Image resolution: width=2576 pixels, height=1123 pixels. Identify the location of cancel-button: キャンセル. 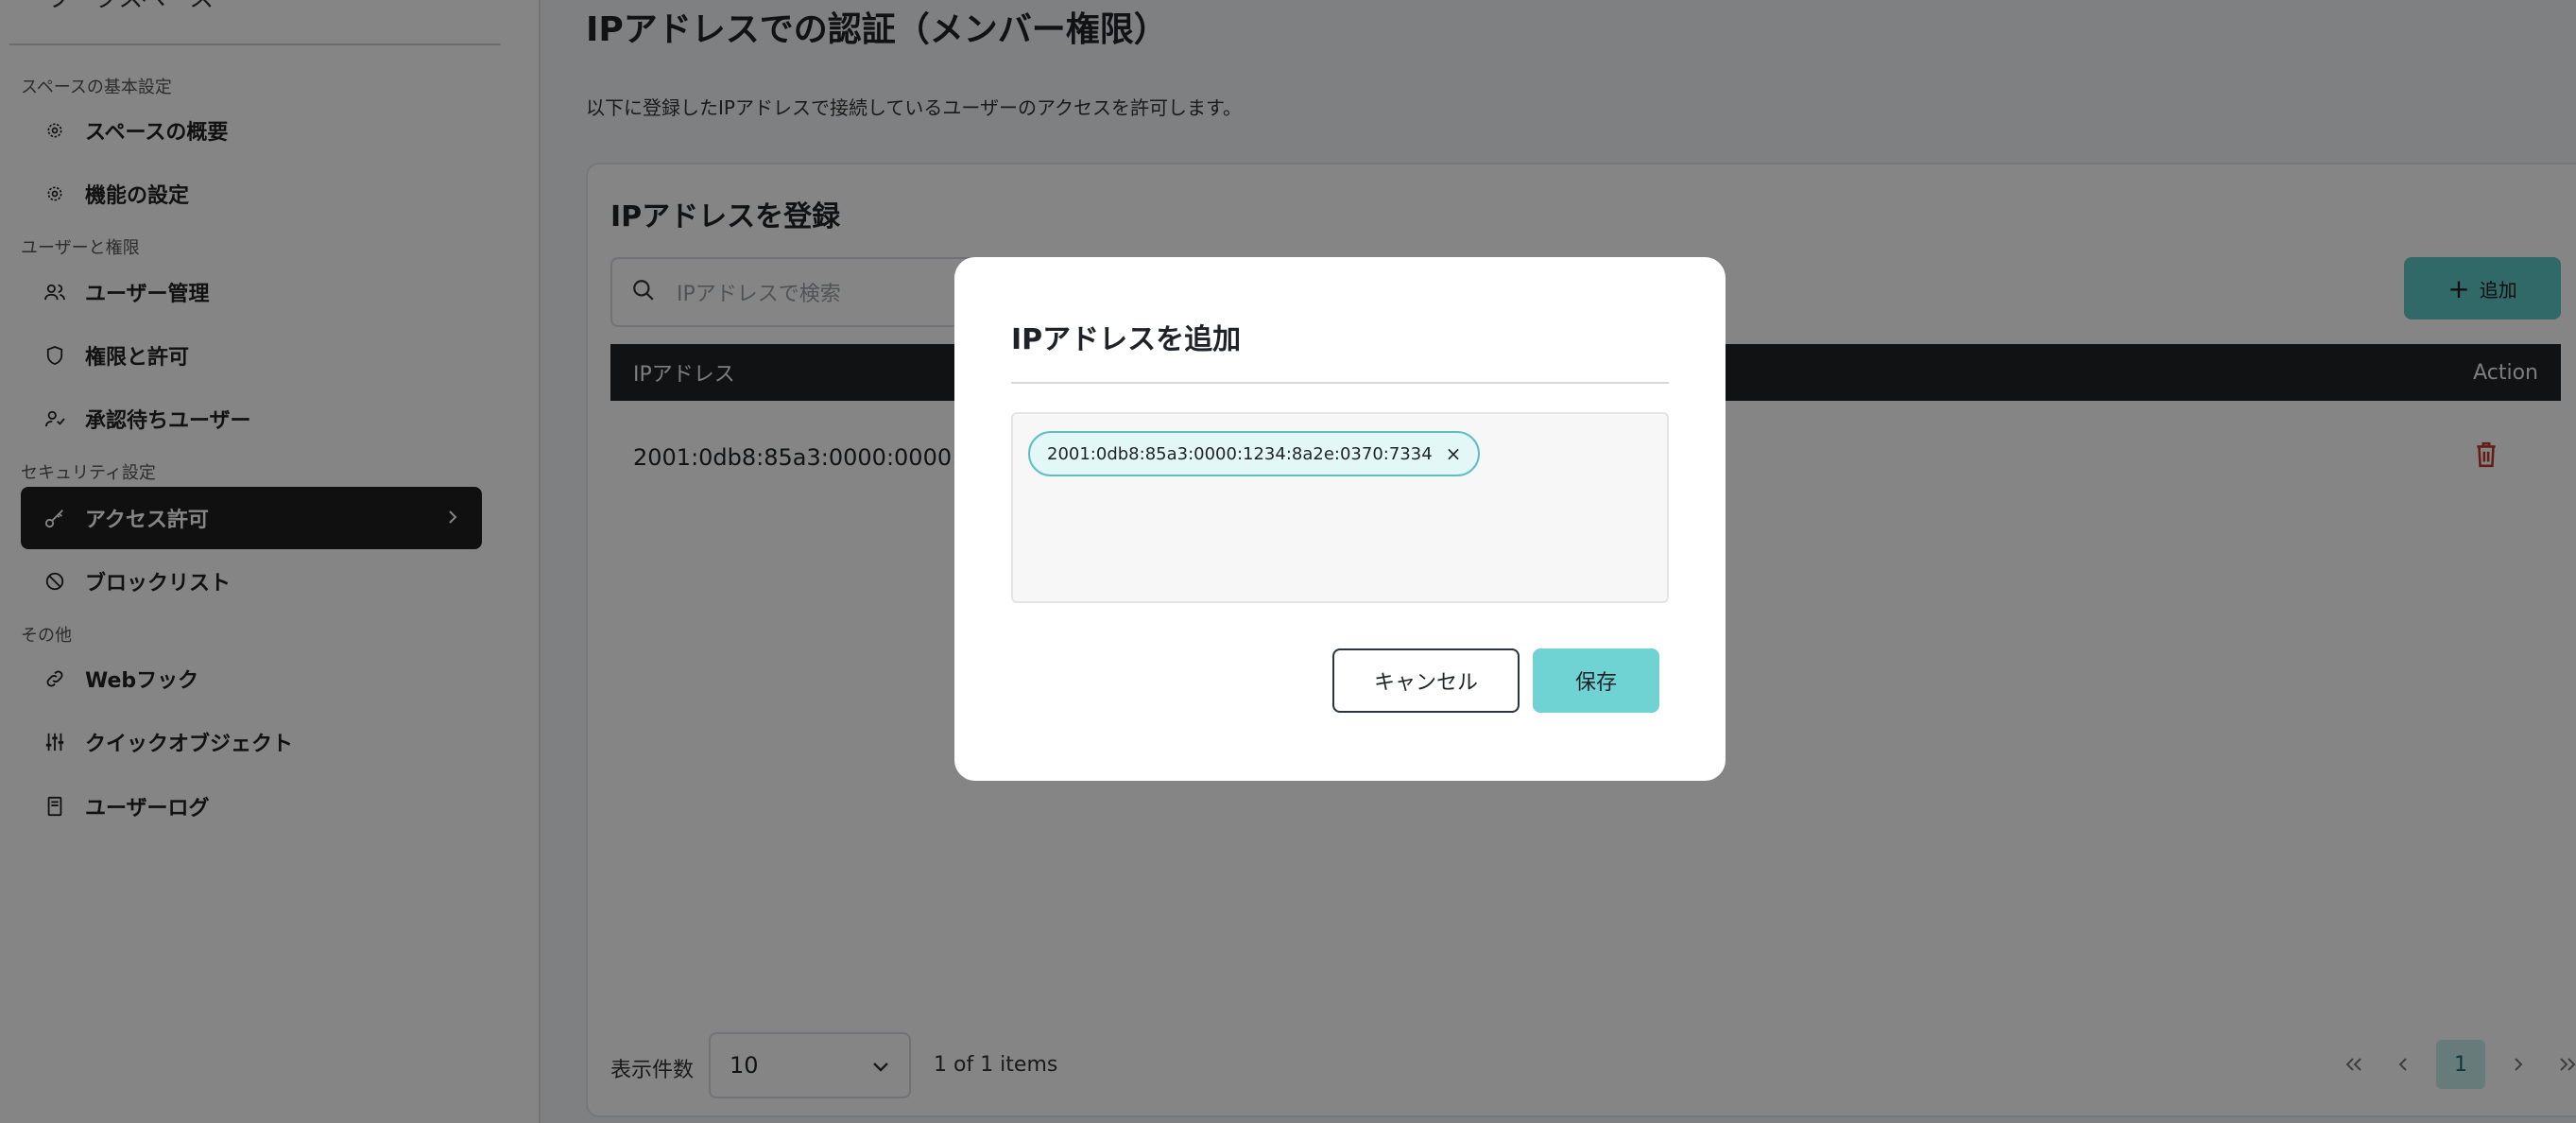
(1426, 680).